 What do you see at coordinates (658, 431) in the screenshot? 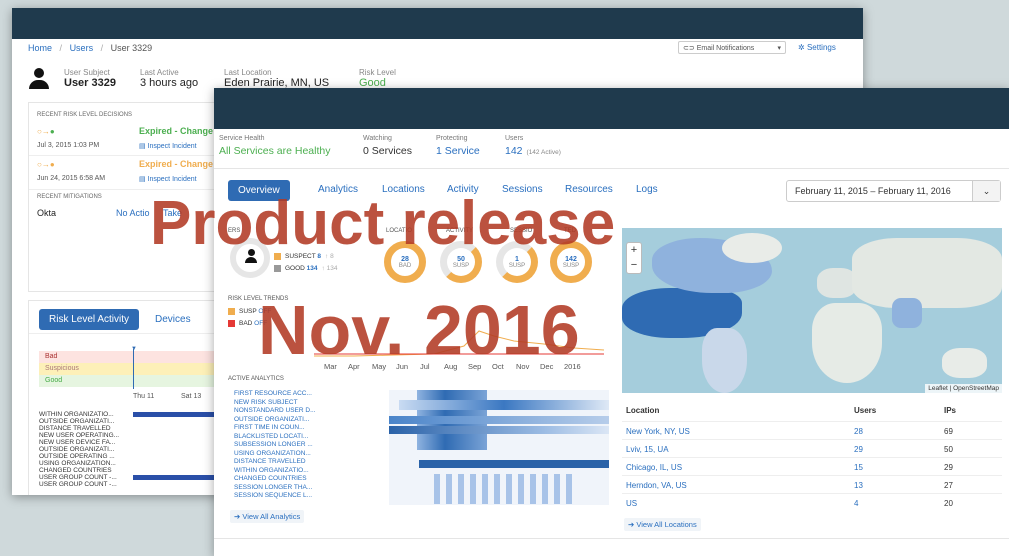
I see `location-name: New York, NY, US` at bounding box center [658, 431].